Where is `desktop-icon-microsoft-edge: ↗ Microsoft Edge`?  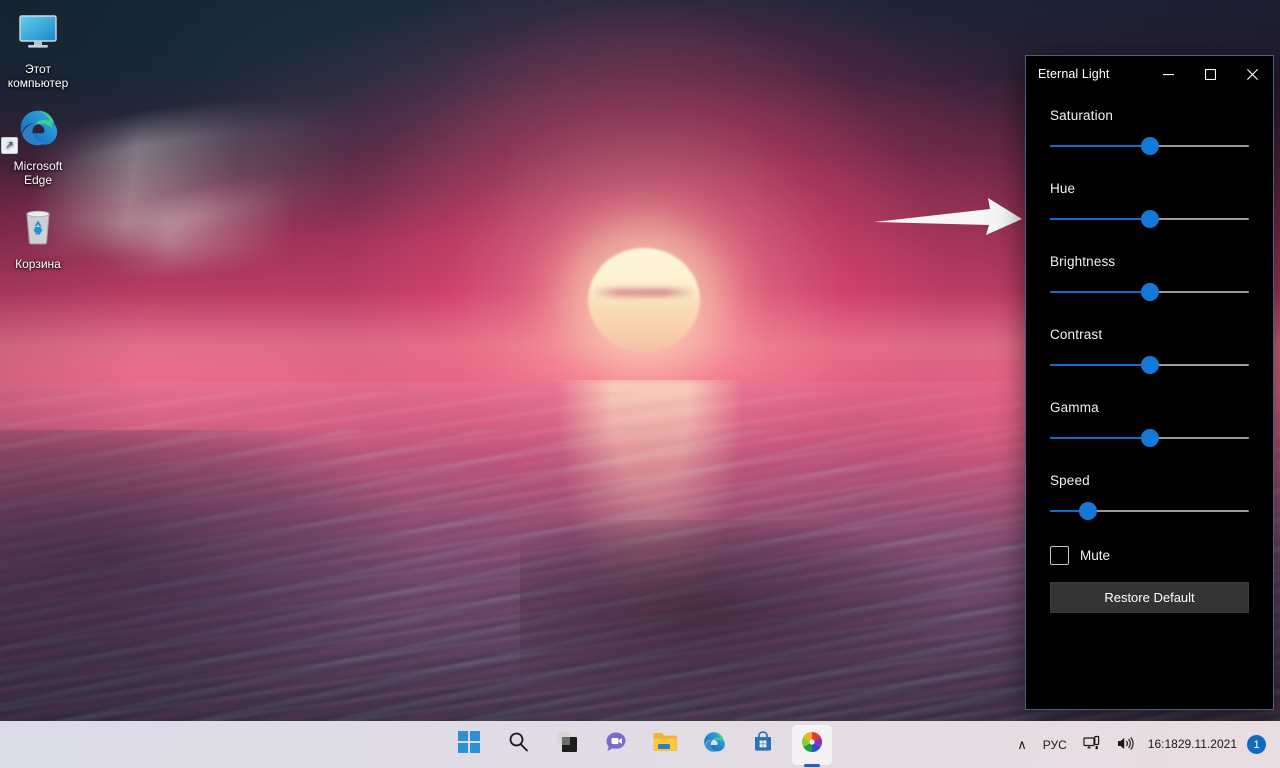
desktop-icon-microsoft-edge: ↗ Microsoft Edge is located at coordinates (38, 146).